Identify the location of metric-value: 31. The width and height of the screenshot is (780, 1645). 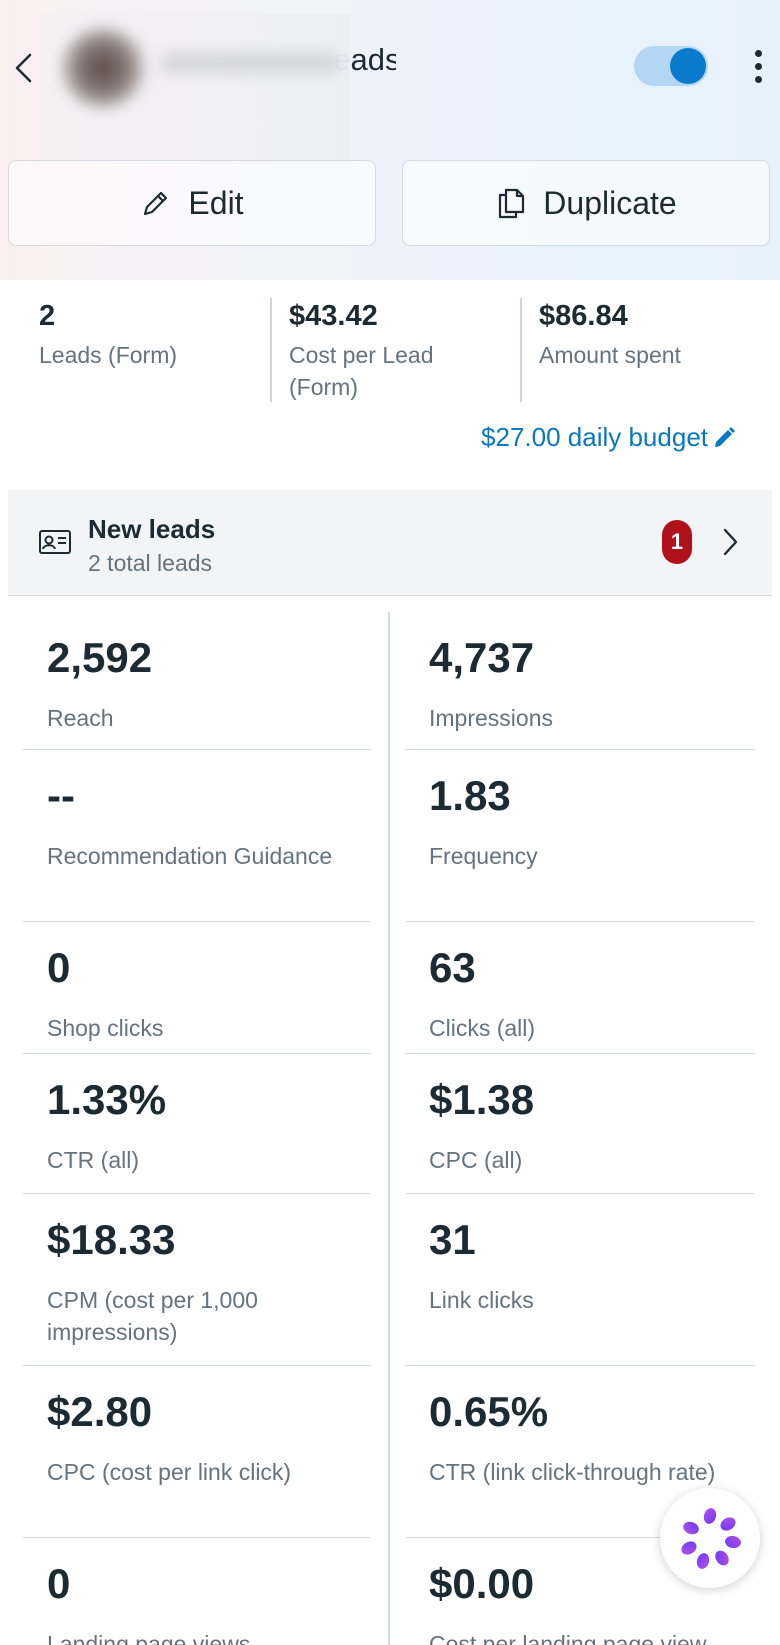
(452, 1239).